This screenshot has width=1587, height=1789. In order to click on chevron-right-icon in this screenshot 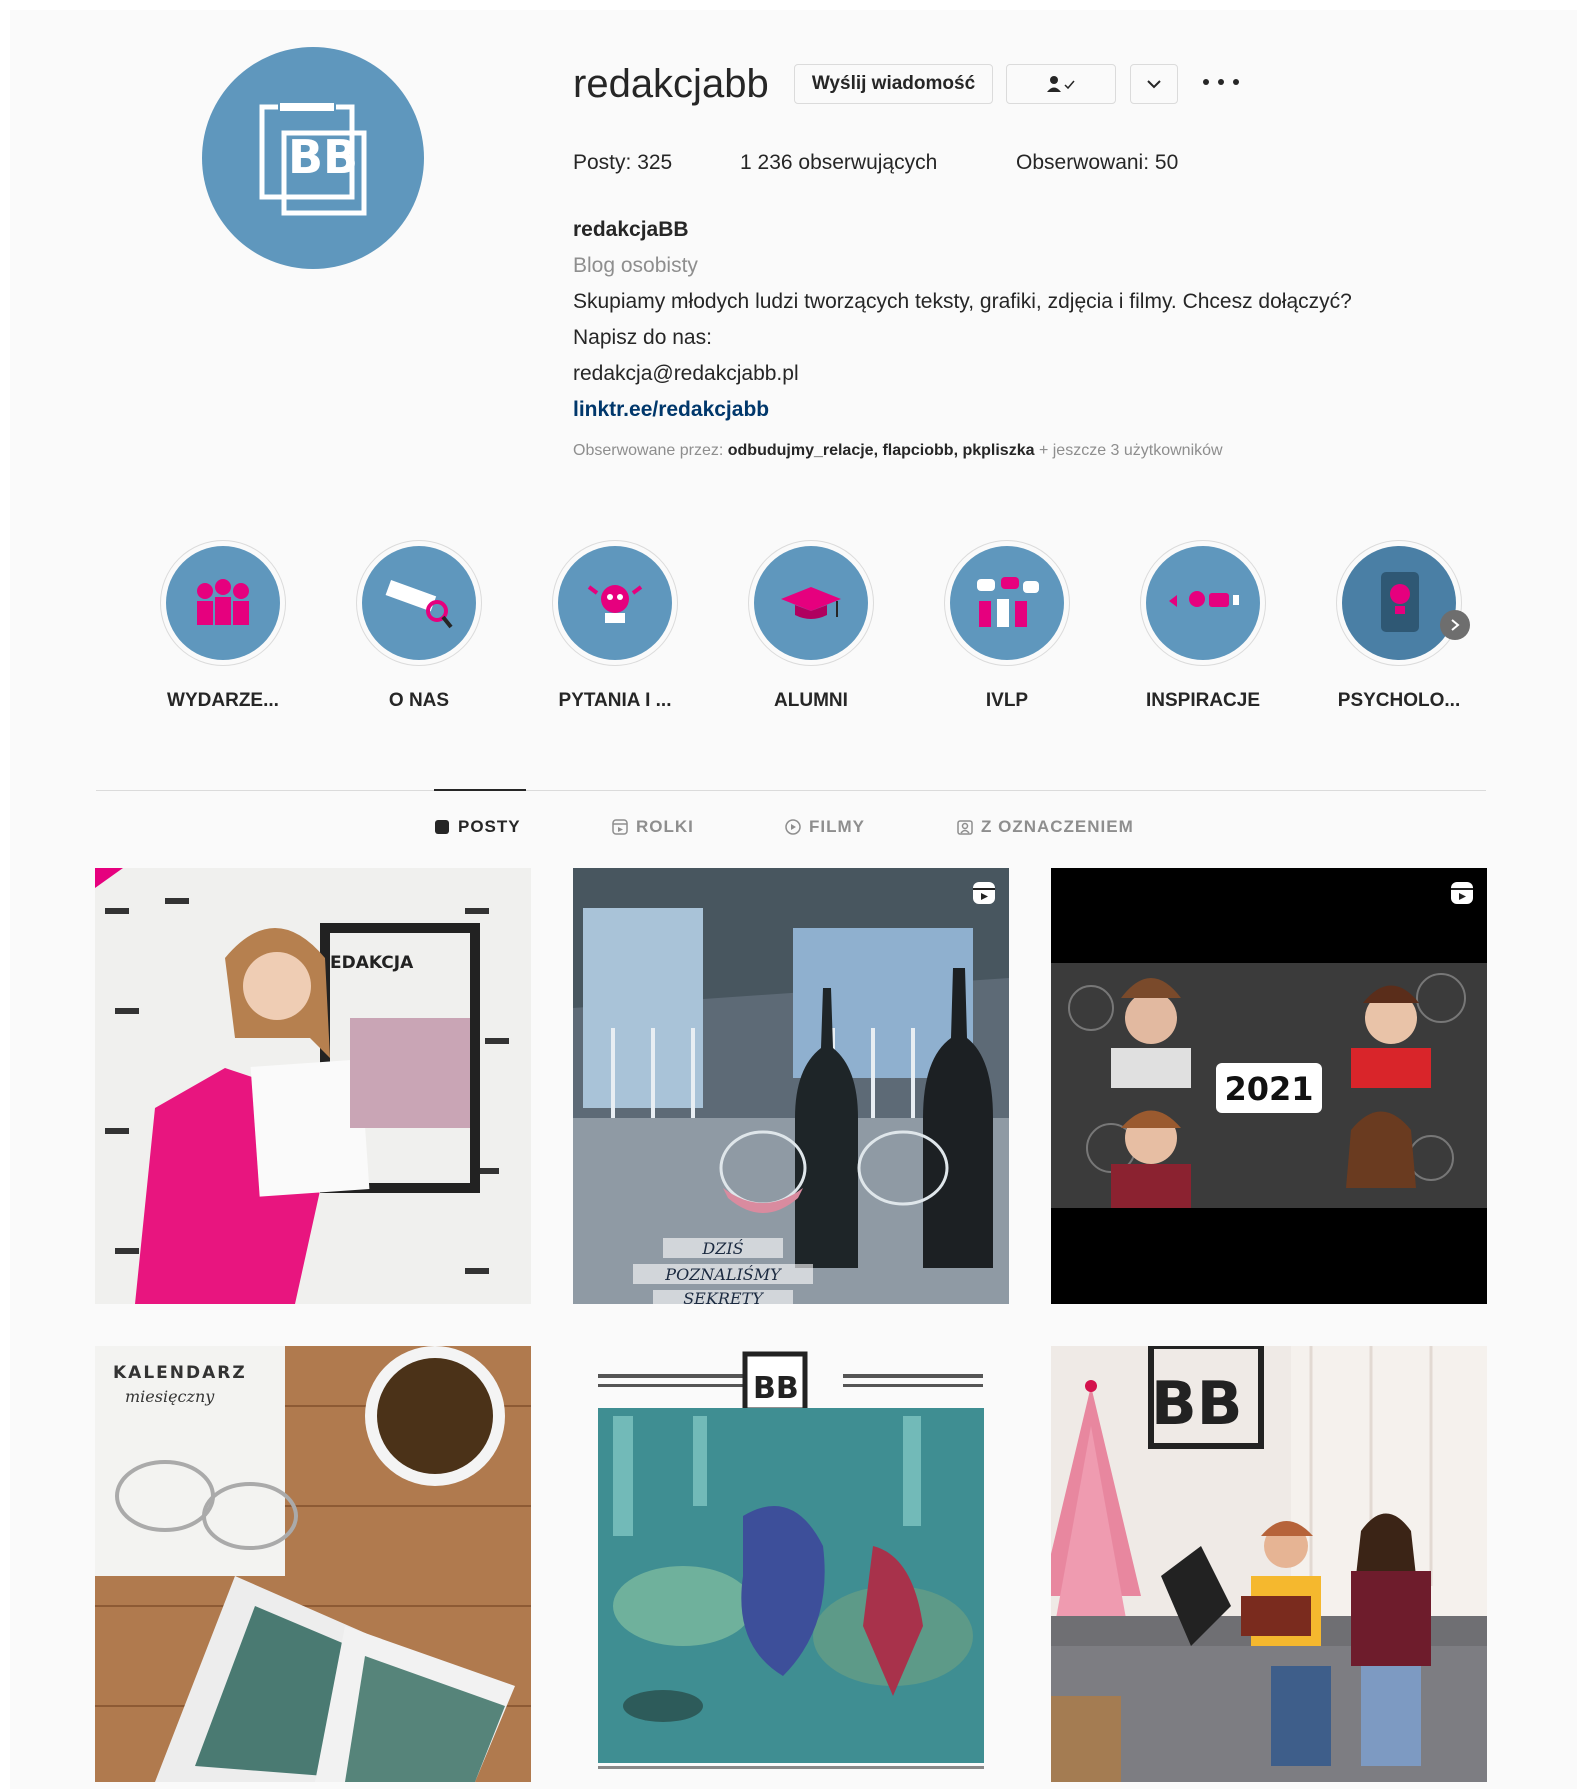, I will do `click(1455, 625)`.